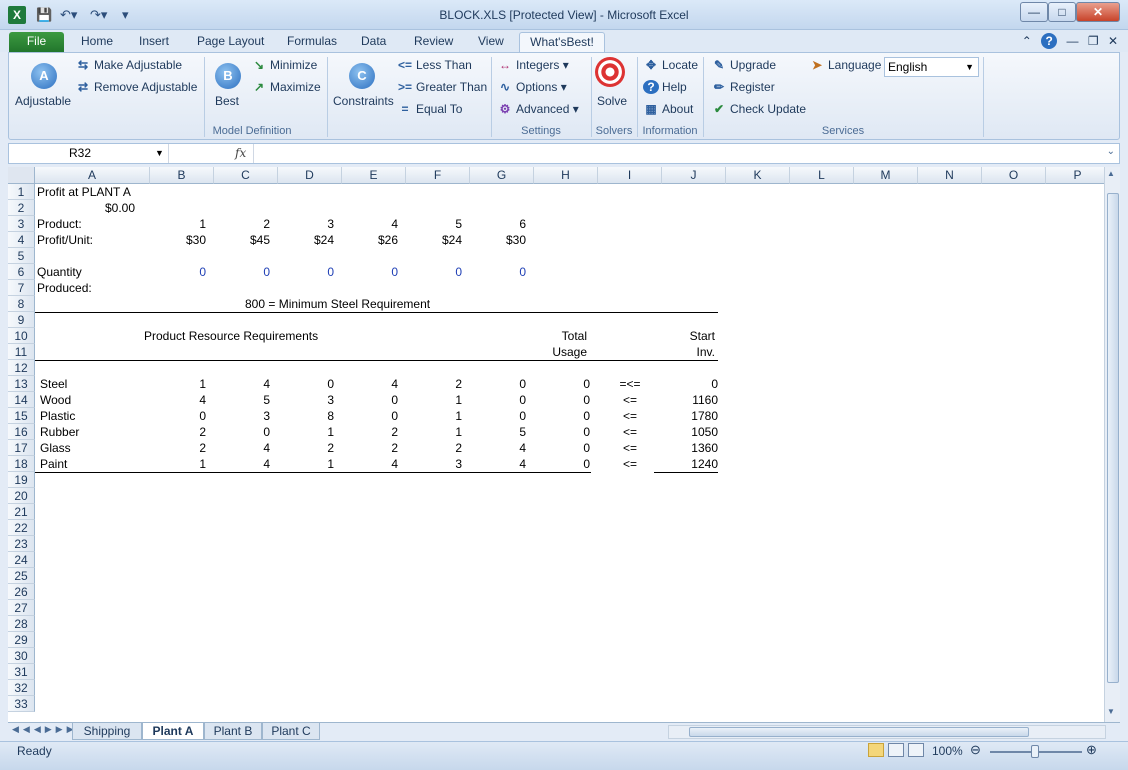 The width and height of the screenshot is (1128, 770). What do you see at coordinates (562, 42) in the screenshot?
I see `tab-whatsbest: What'sBest!` at bounding box center [562, 42].